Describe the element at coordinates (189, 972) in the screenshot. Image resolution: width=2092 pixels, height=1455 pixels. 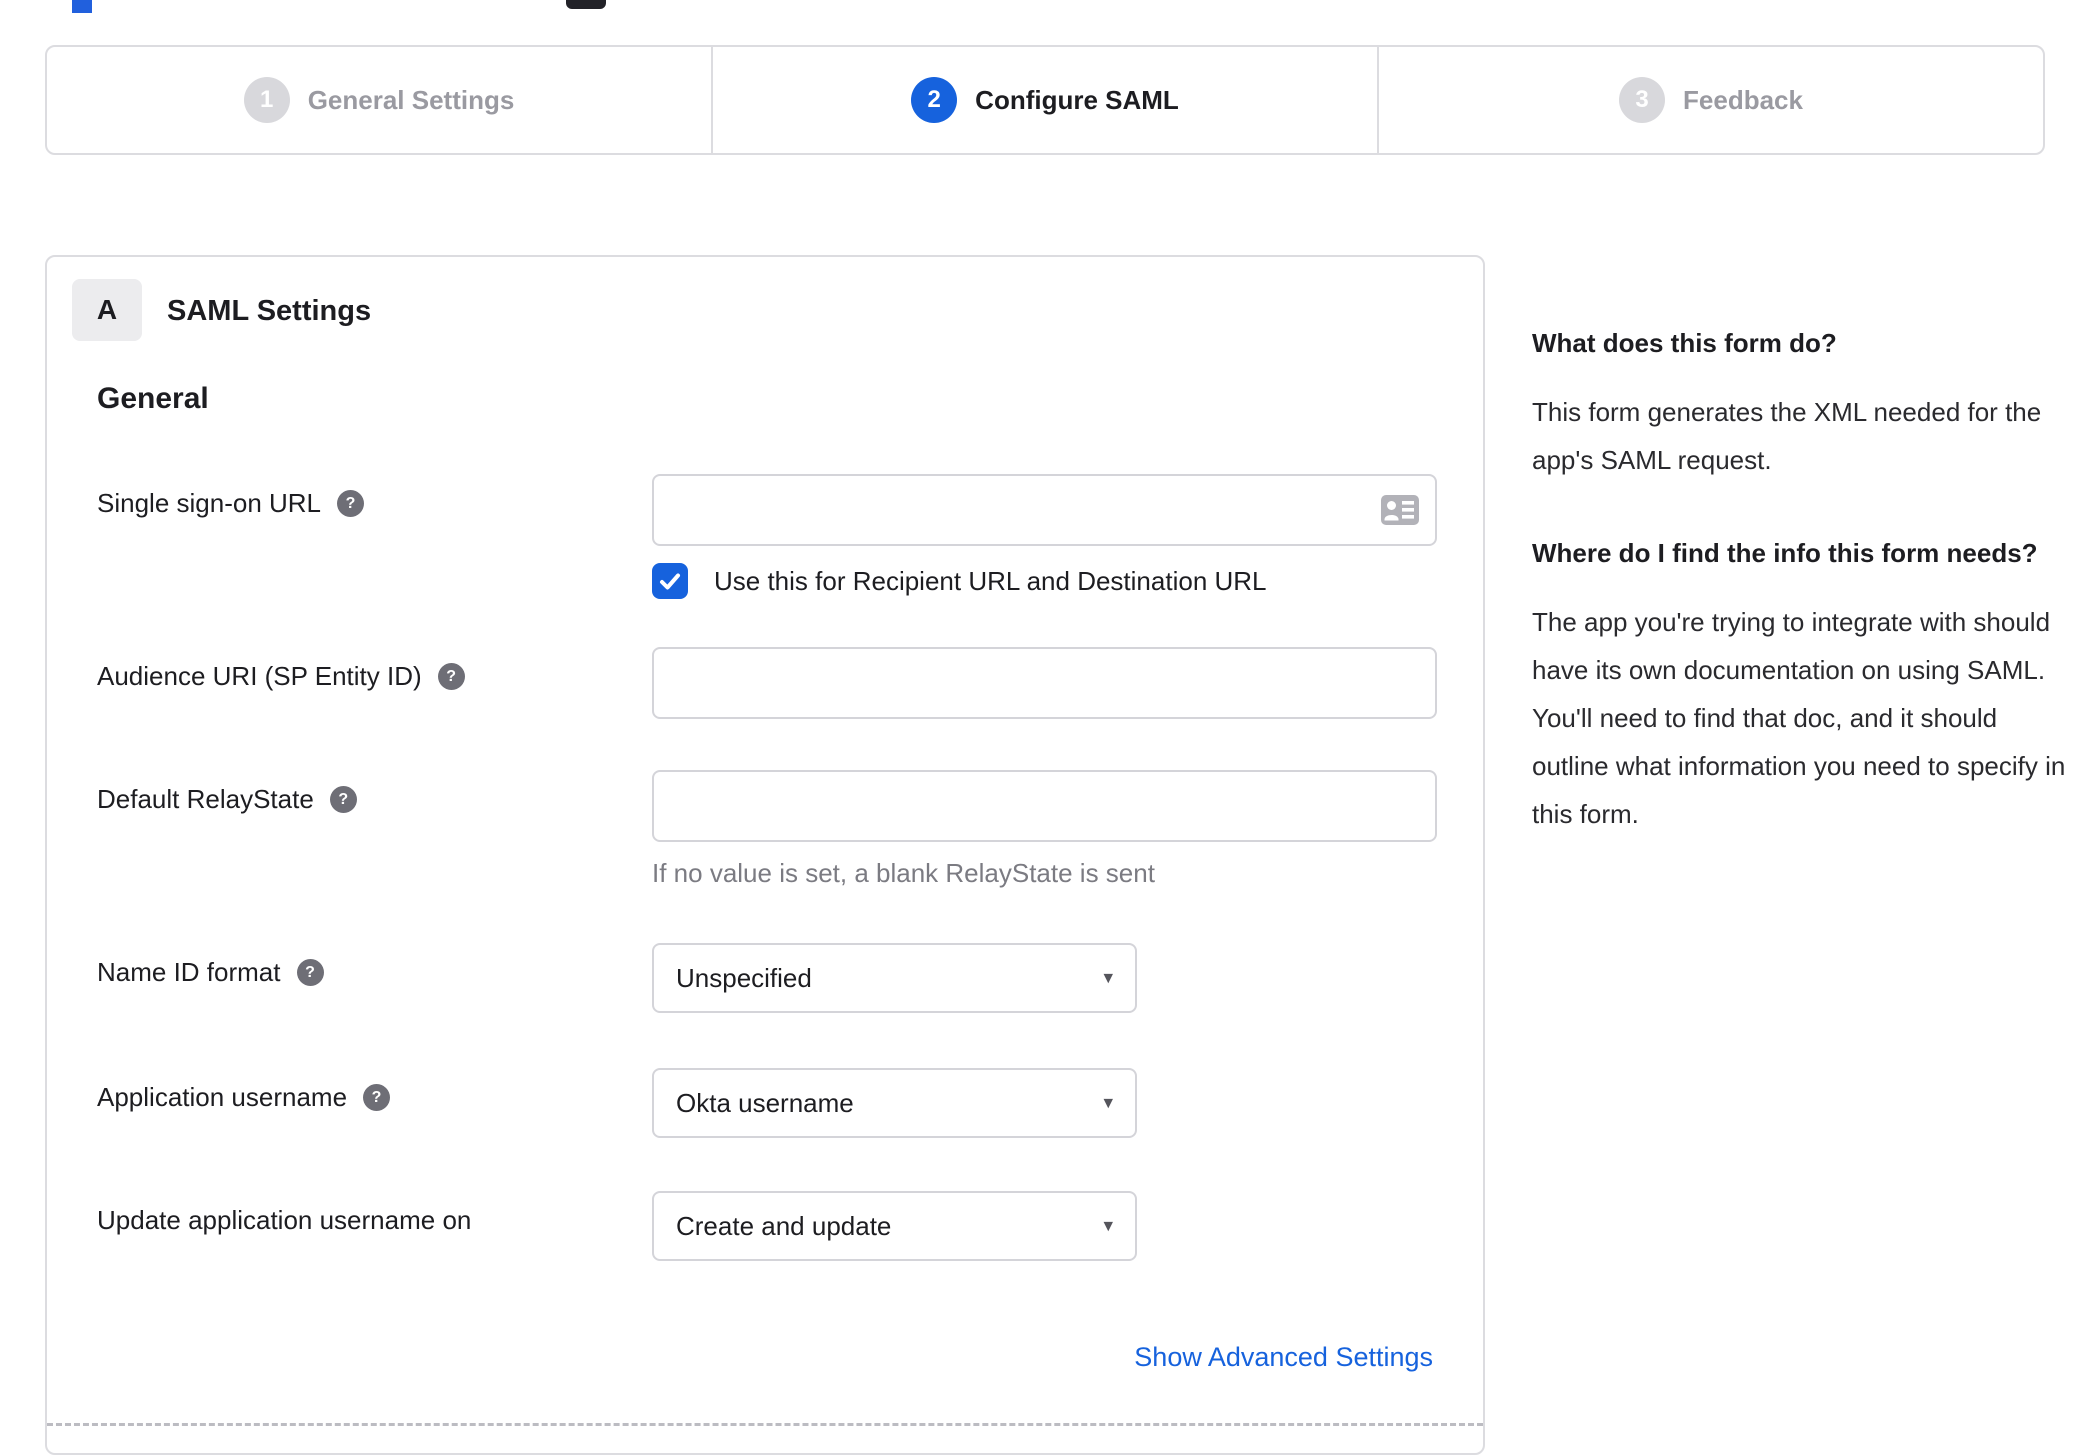
I see `name-id-format-label-text: Name ID format` at that location.